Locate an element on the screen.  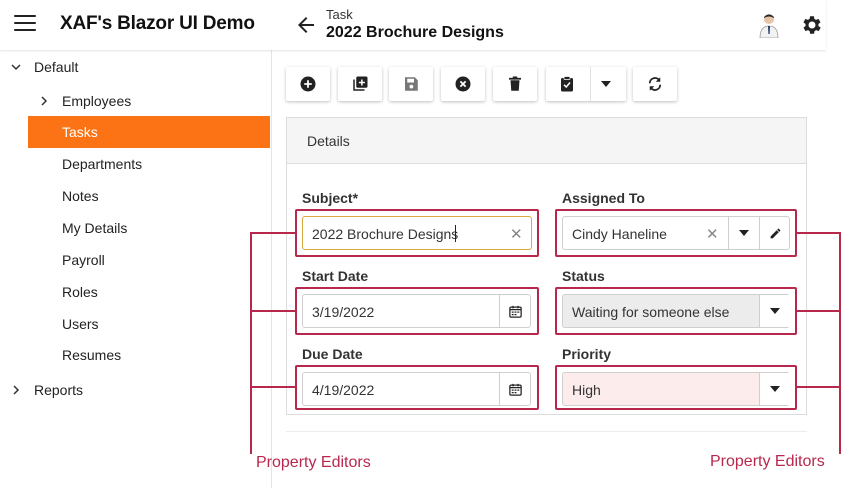
priority-select: High is located at coordinates (676, 389).